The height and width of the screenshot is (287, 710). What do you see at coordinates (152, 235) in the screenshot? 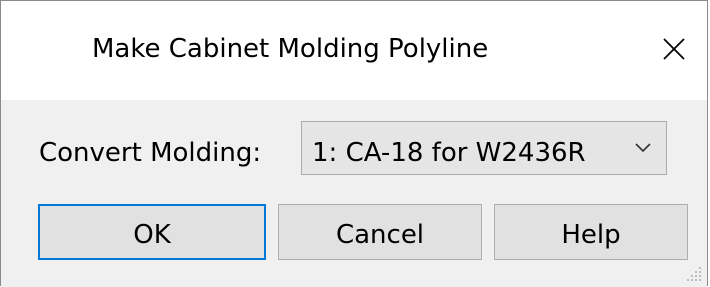
I see `ok-button-label: OK` at bounding box center [152, 235].